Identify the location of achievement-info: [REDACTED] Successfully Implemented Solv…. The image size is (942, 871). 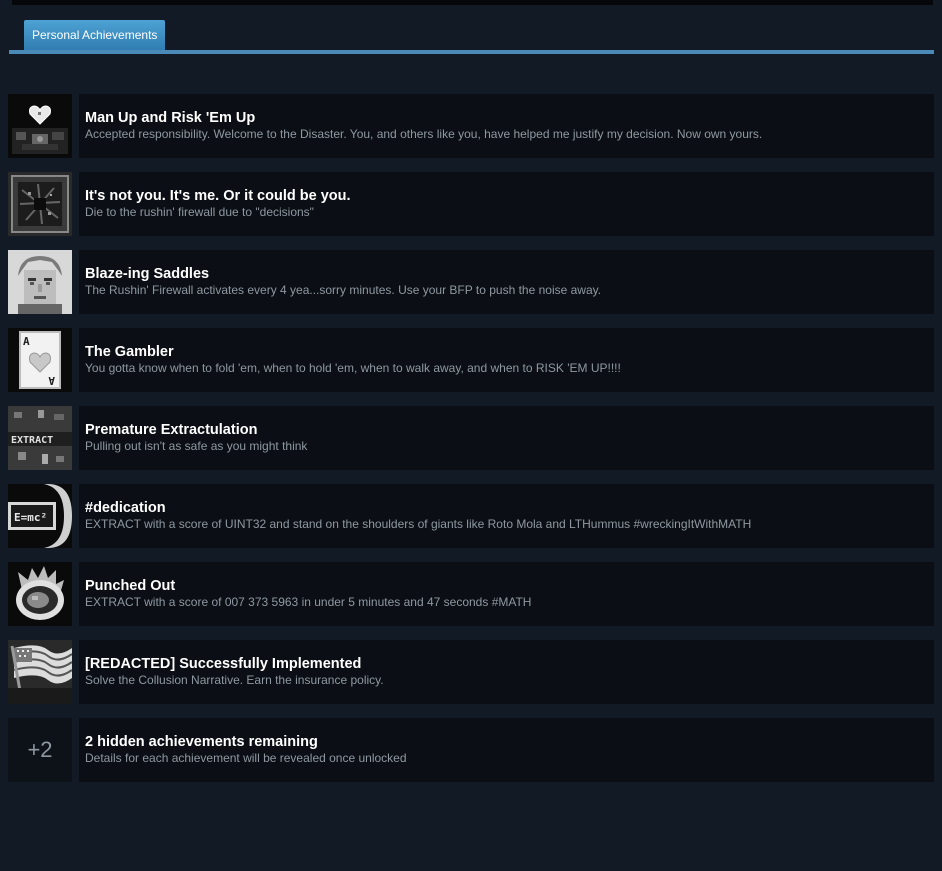
(506, 672).